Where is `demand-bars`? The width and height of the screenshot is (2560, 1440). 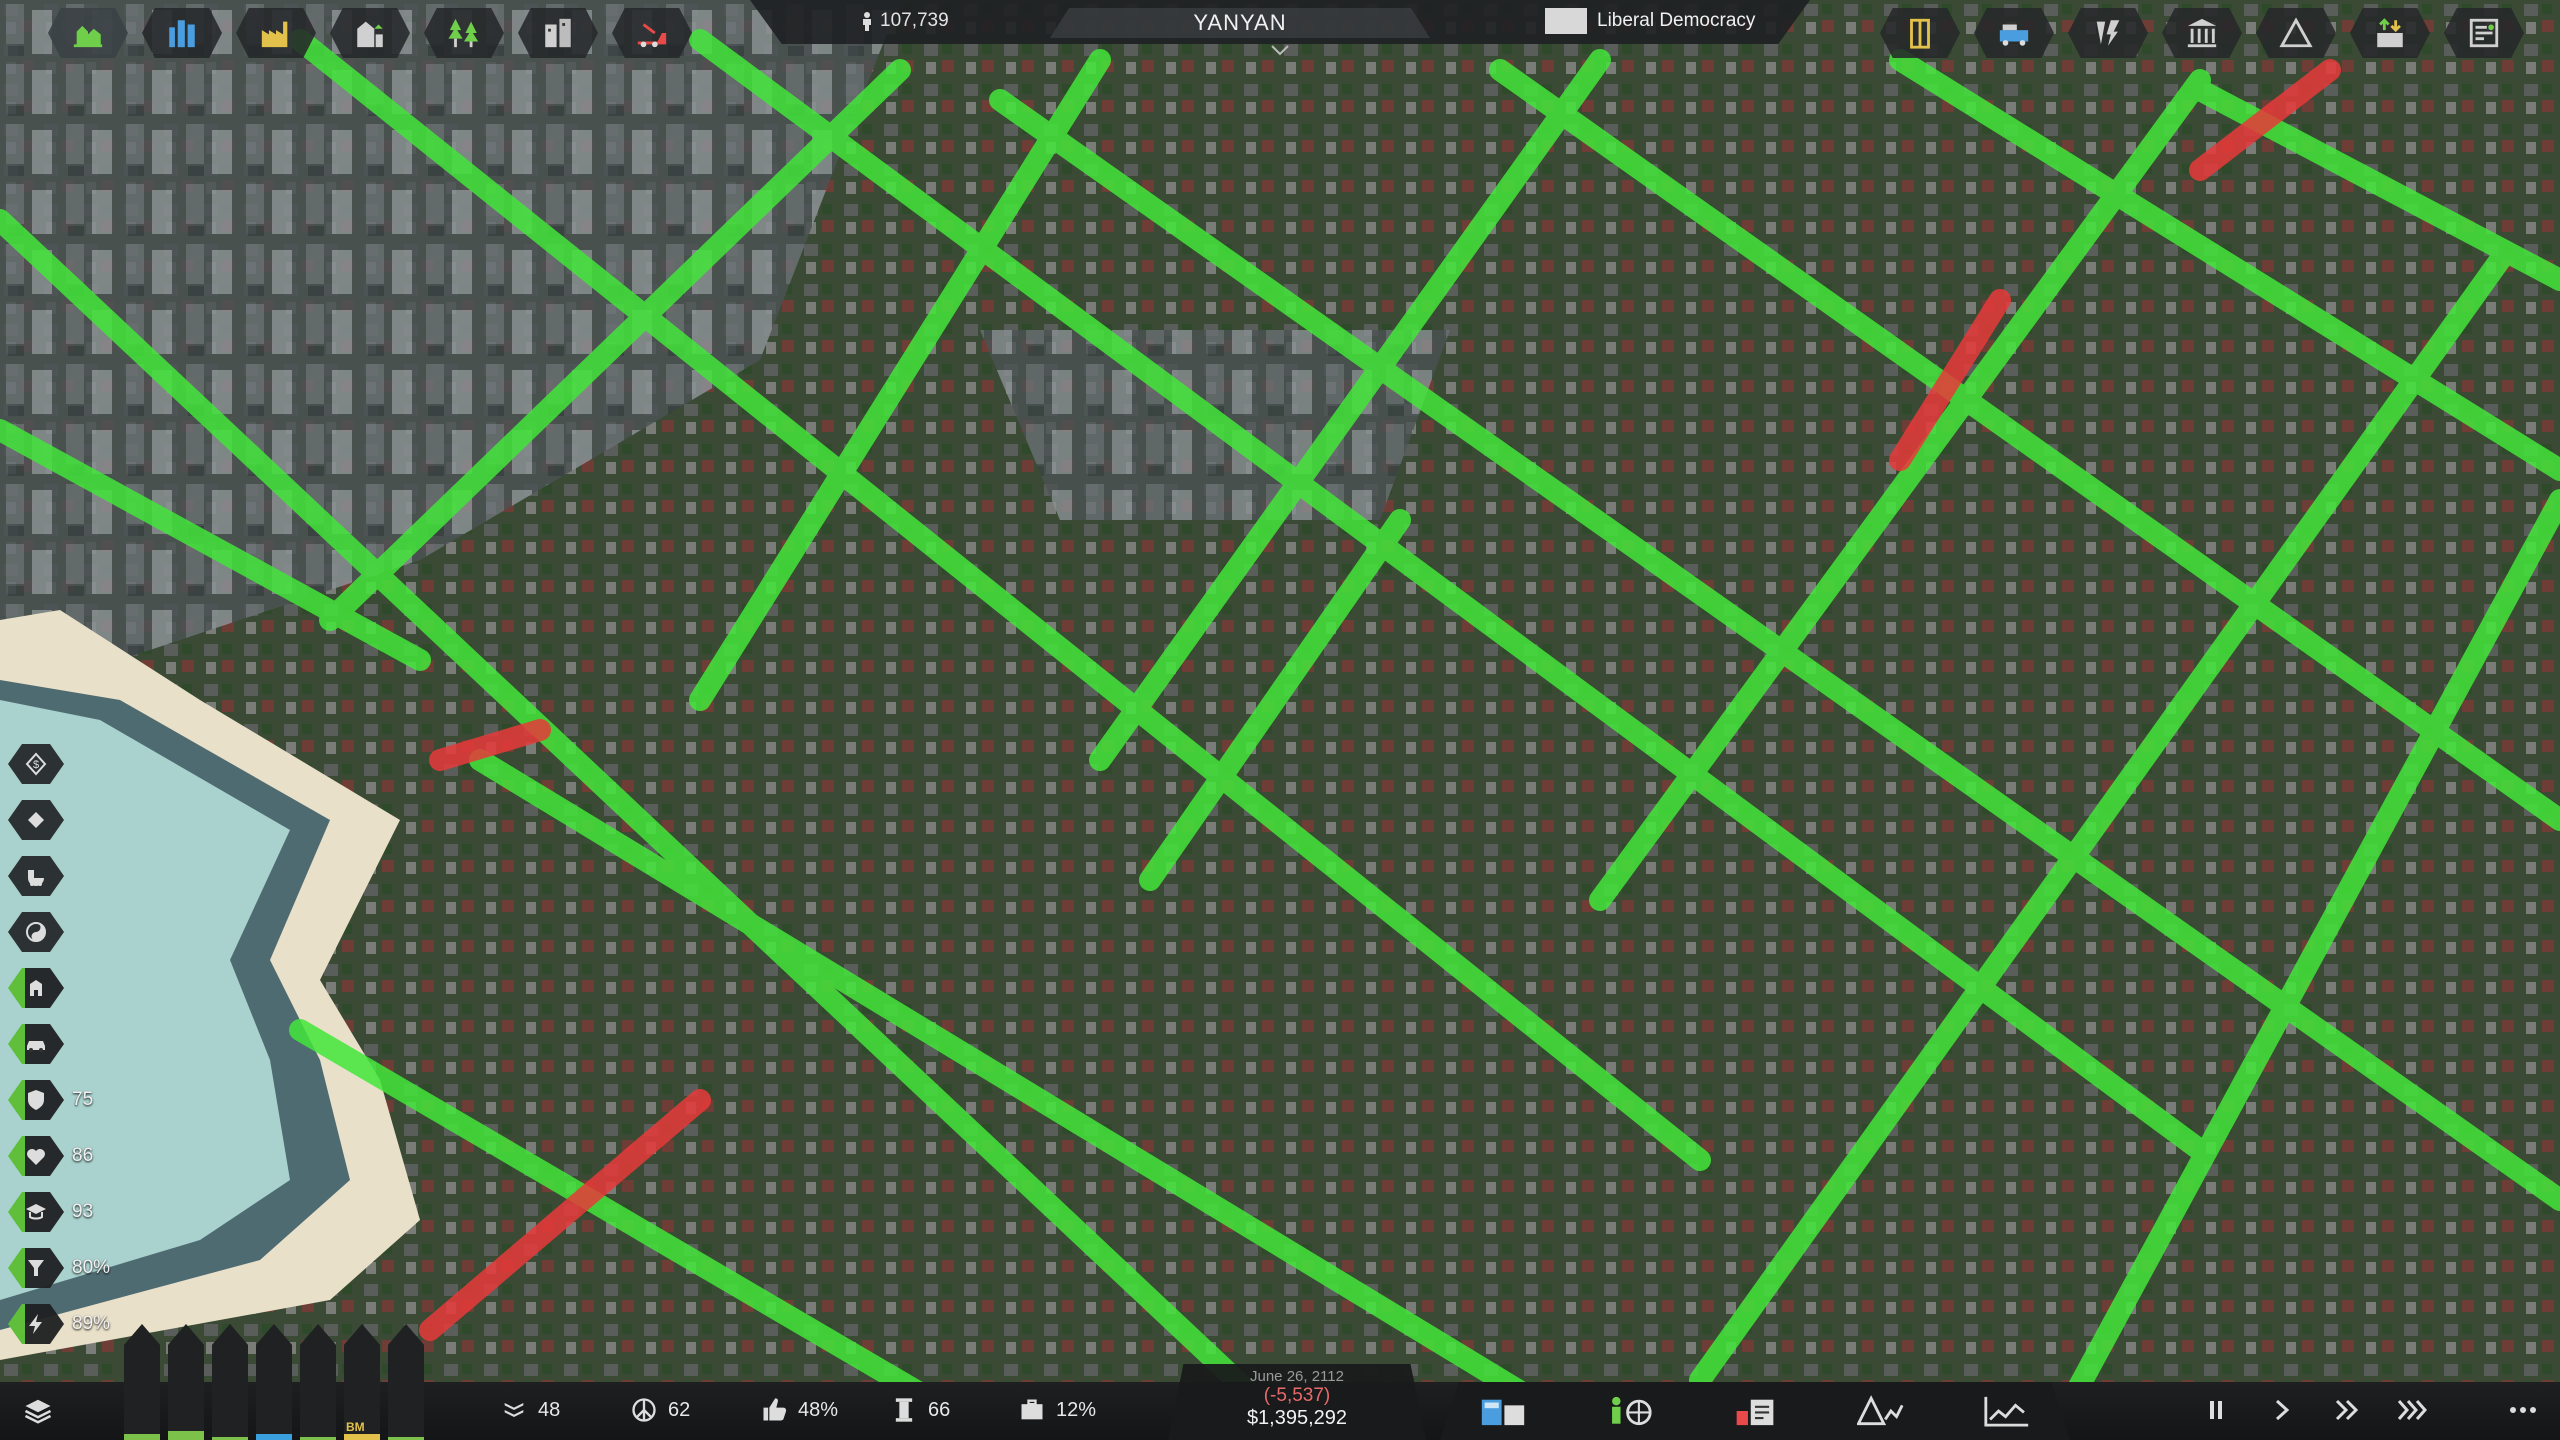
demand-bars is located at coordinates (274, 1379).